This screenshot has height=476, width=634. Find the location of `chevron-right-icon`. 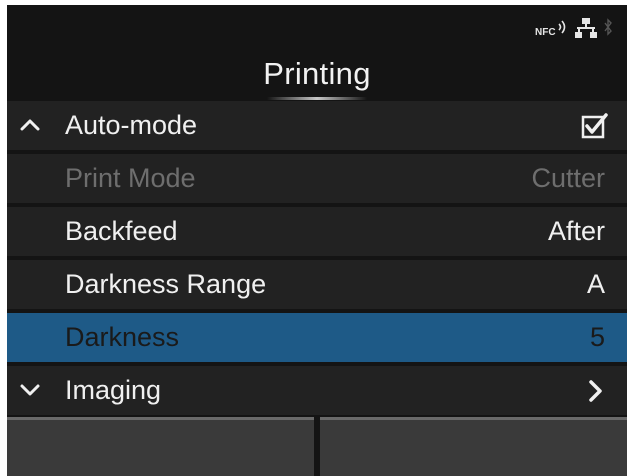

chevron-right-icon is located at coordinates (595, 391).